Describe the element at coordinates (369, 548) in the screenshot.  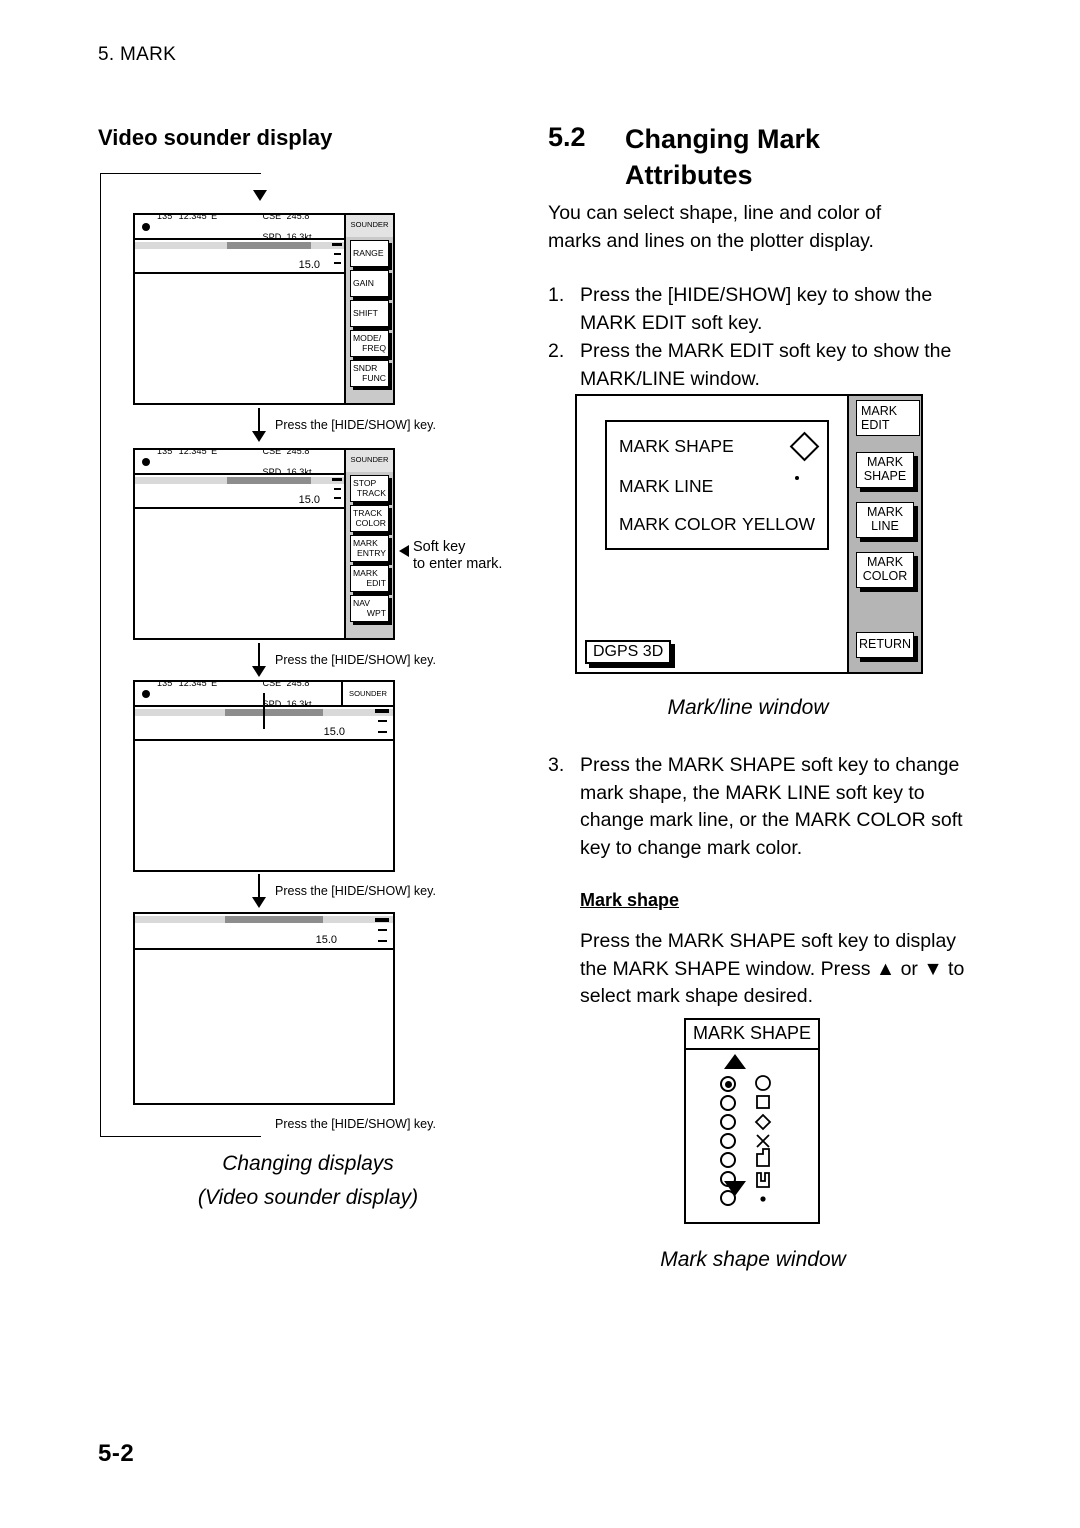
I see `softkey-mark-entry: MARK ENTRY` at that location.